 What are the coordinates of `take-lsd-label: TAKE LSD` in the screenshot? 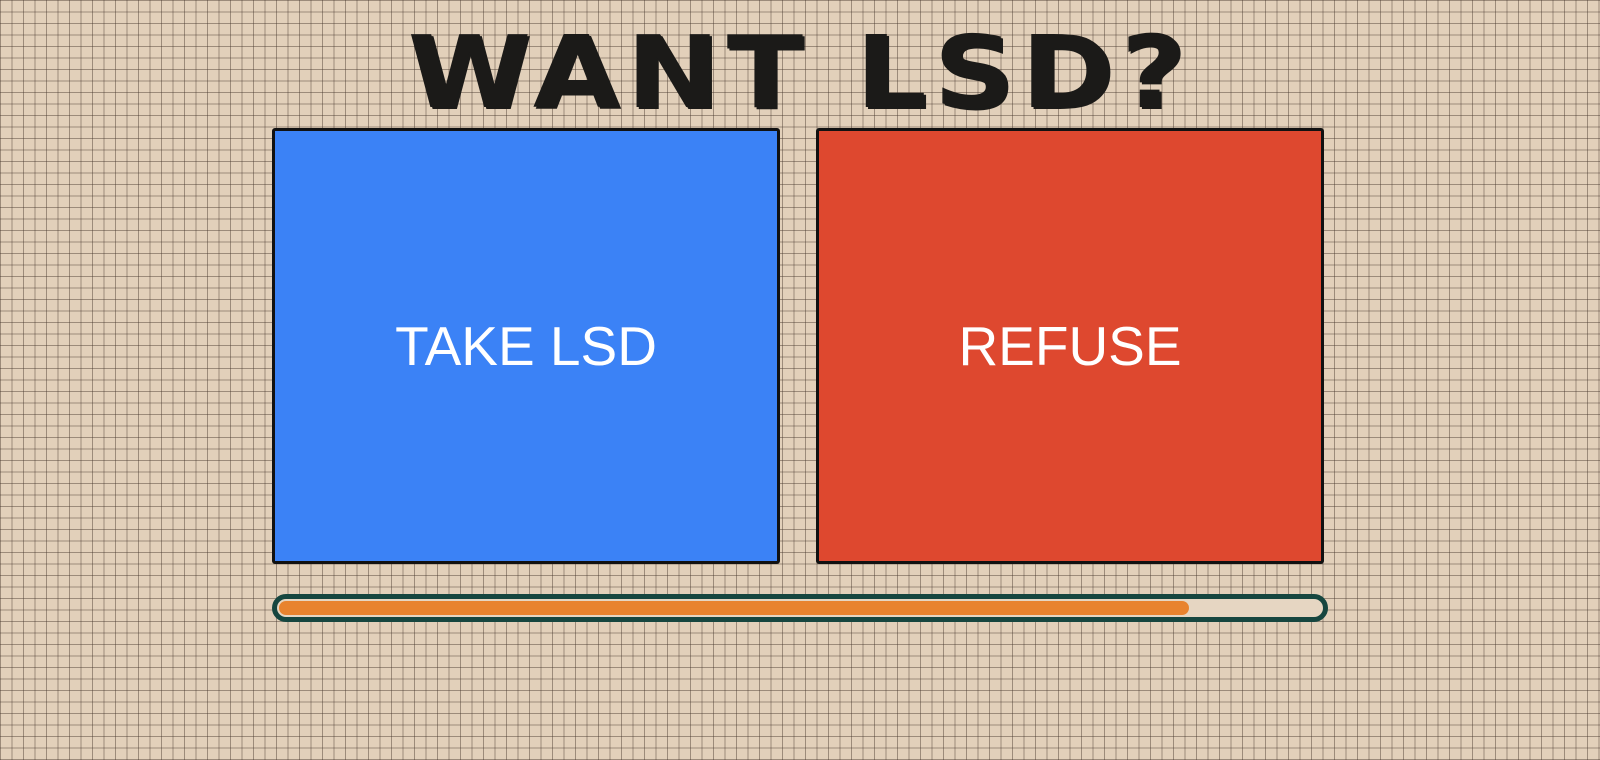 It's located at (526, 346).